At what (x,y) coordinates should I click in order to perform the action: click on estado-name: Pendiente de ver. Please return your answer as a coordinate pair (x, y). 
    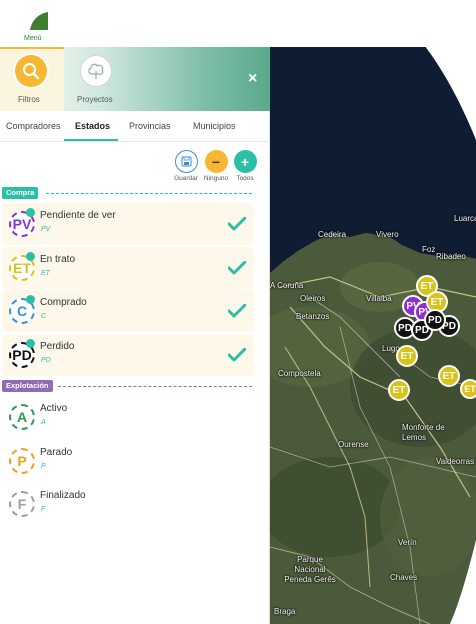
    Looking at the image, I should click on (78, 215).